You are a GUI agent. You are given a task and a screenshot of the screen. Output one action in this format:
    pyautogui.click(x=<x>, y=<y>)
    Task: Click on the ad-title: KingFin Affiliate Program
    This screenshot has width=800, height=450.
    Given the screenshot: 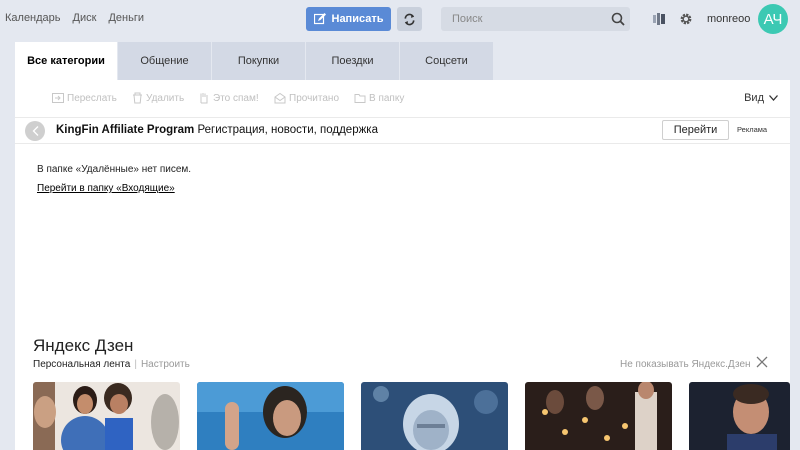 What is the action you would take?
    pyautogui.click(x=125, y=130)
    